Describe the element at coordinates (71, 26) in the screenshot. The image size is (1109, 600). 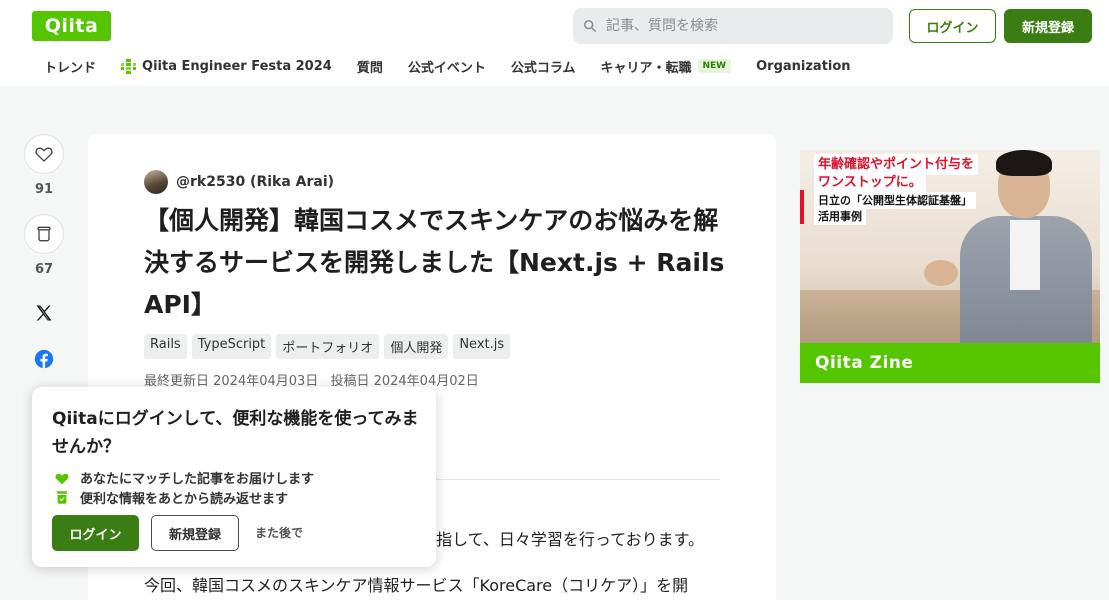
I see `qiita-logo: Qiita` at that location.